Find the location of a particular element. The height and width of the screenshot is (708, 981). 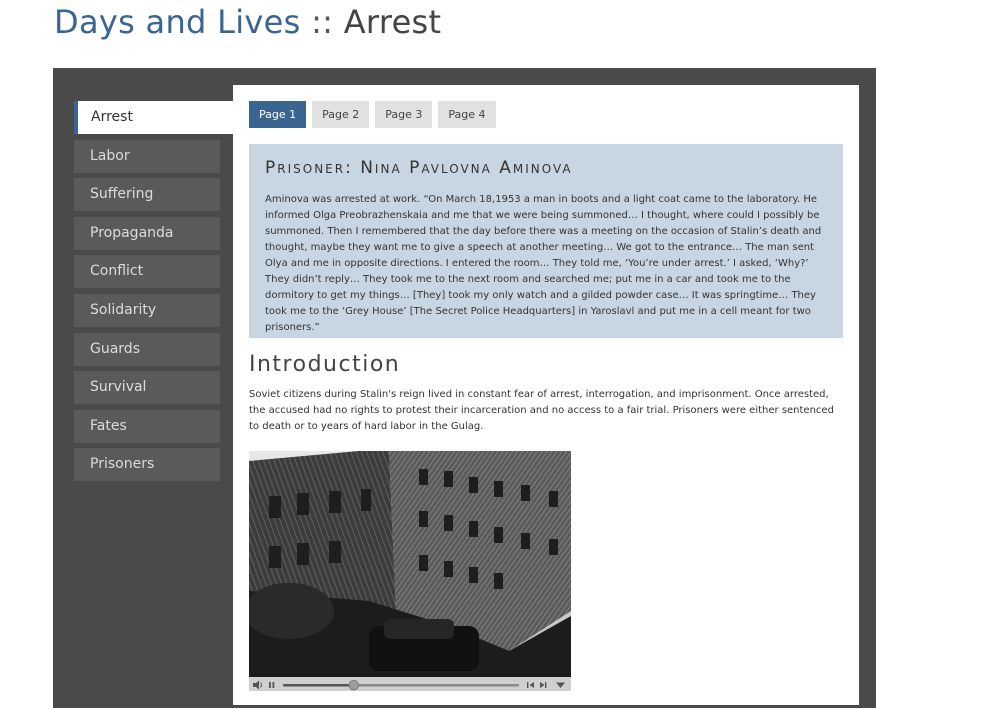

sidebar-item-suffering: Suffering is located at coordinates (147, 195).